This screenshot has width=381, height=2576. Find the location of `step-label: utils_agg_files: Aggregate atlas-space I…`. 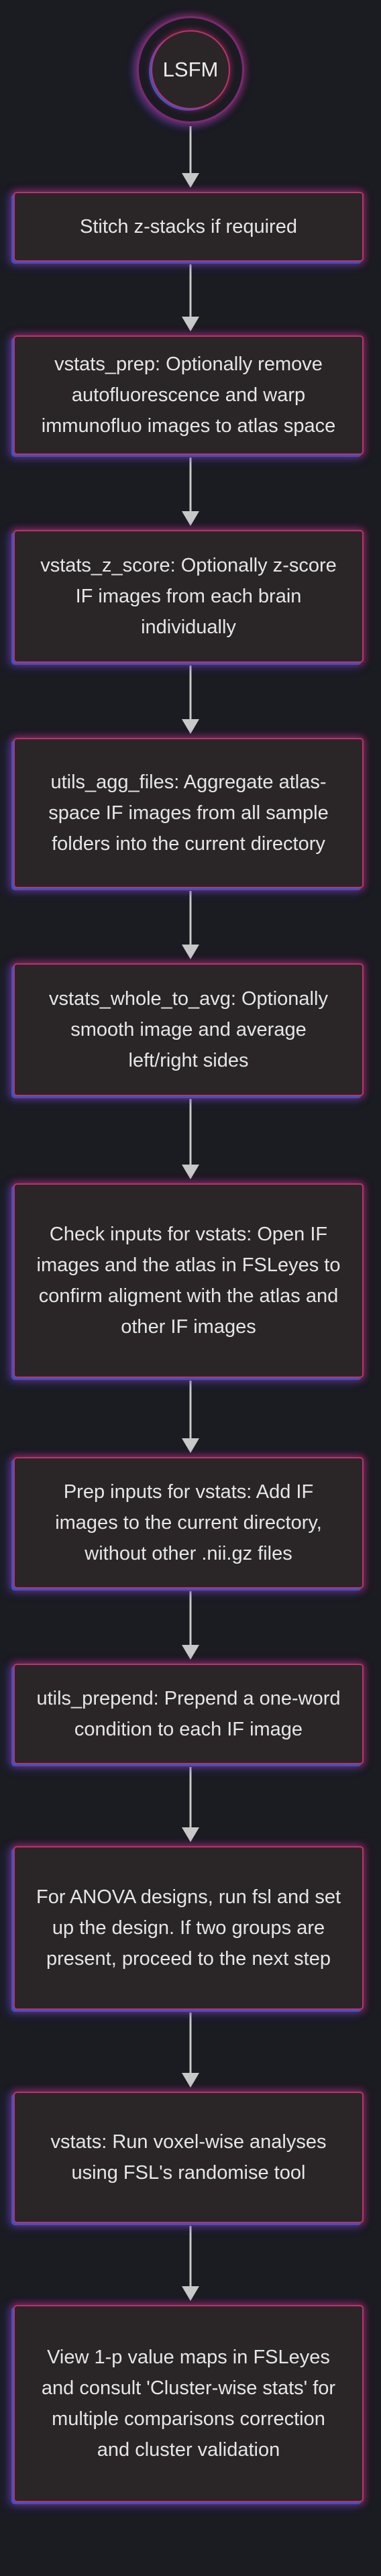

step-label: utils_agg_files: Aggregate atlas-space I… is located at coordinates (188, 813).